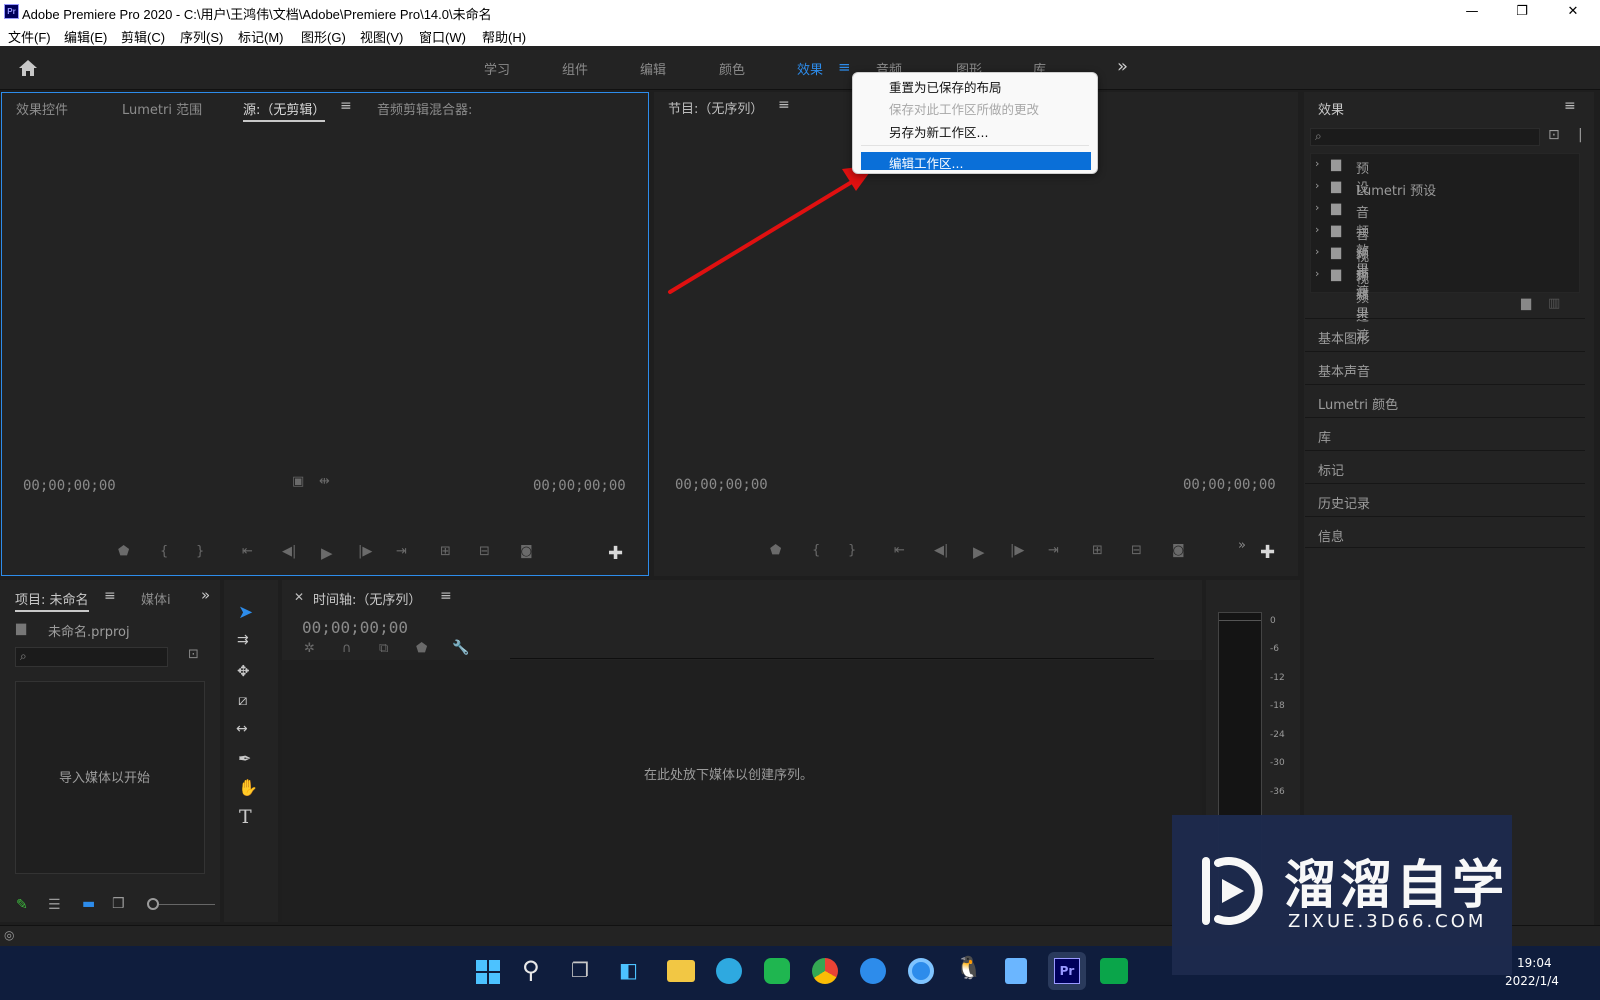 The height and width of the screenshot is (1000, 1600). What do you see at coordinates (1114, 971) in the screenshot?
I see `wechat-app-icon` at bounding box center [1114, 971].